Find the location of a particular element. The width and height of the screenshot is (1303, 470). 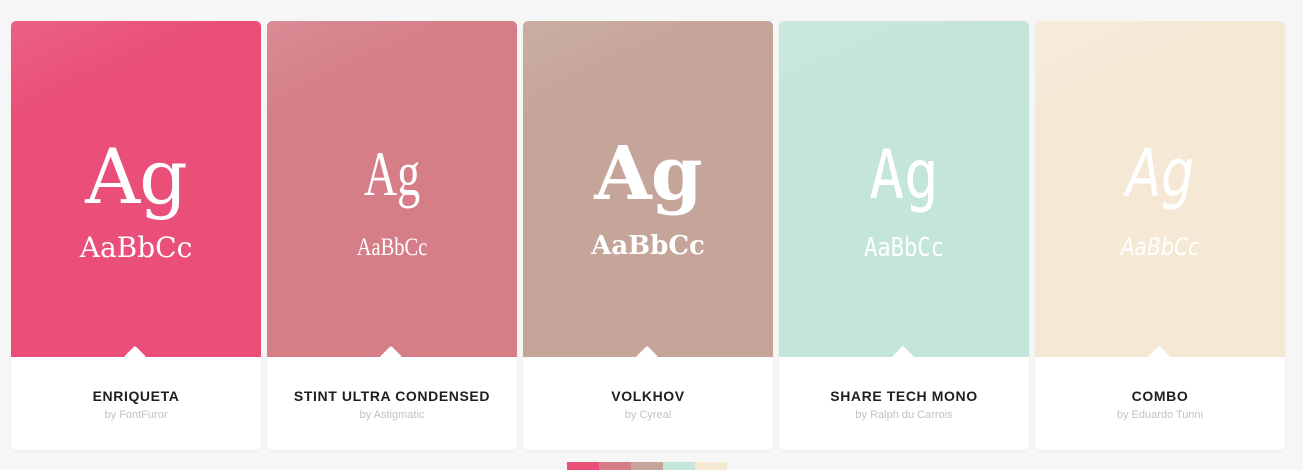

font-author: by FontFuror is located at coordinates (136, 415).